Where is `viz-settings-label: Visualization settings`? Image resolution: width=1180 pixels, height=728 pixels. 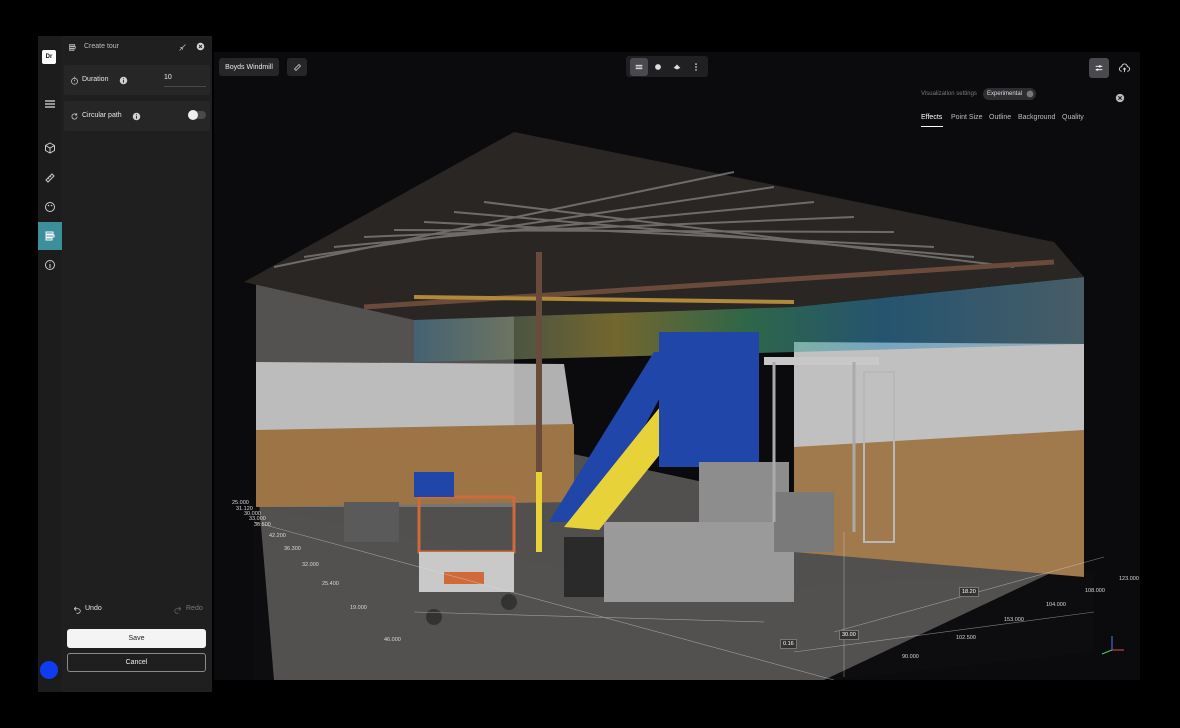 viz-settings-label: Visualization settings is located at coordinates (949, 94).